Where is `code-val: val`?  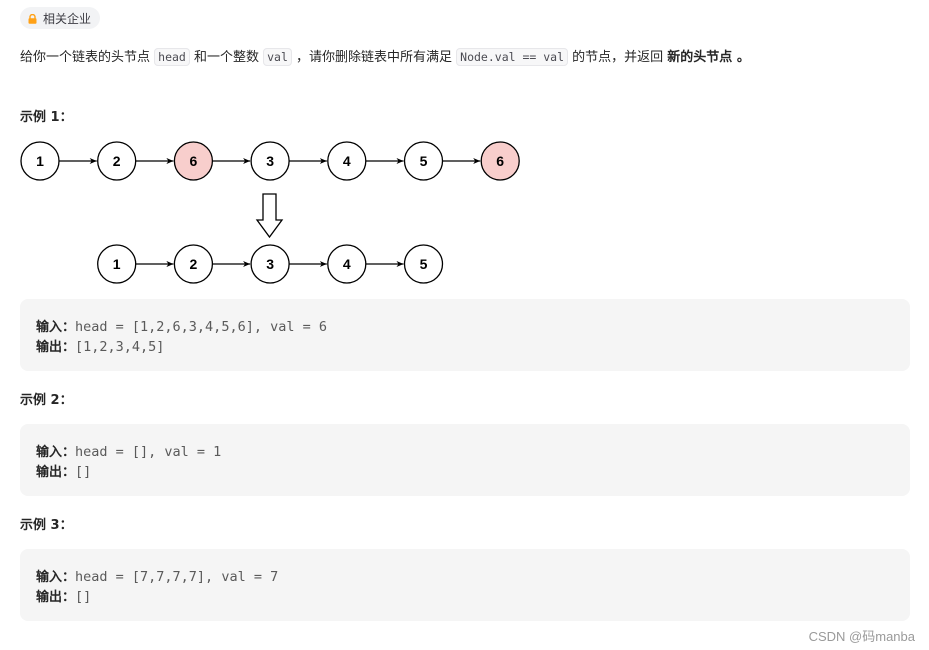 code-val: val is located at coordinates (277, 57).